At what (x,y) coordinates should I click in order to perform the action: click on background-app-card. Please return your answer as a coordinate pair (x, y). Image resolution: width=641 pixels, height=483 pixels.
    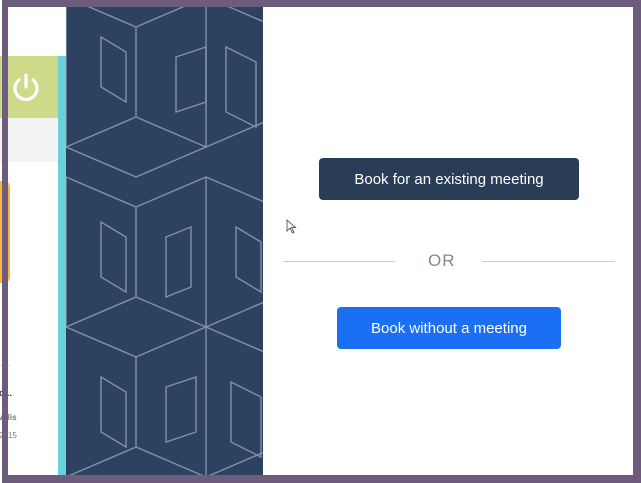
    Looking at the image, I should click on (5, 232).